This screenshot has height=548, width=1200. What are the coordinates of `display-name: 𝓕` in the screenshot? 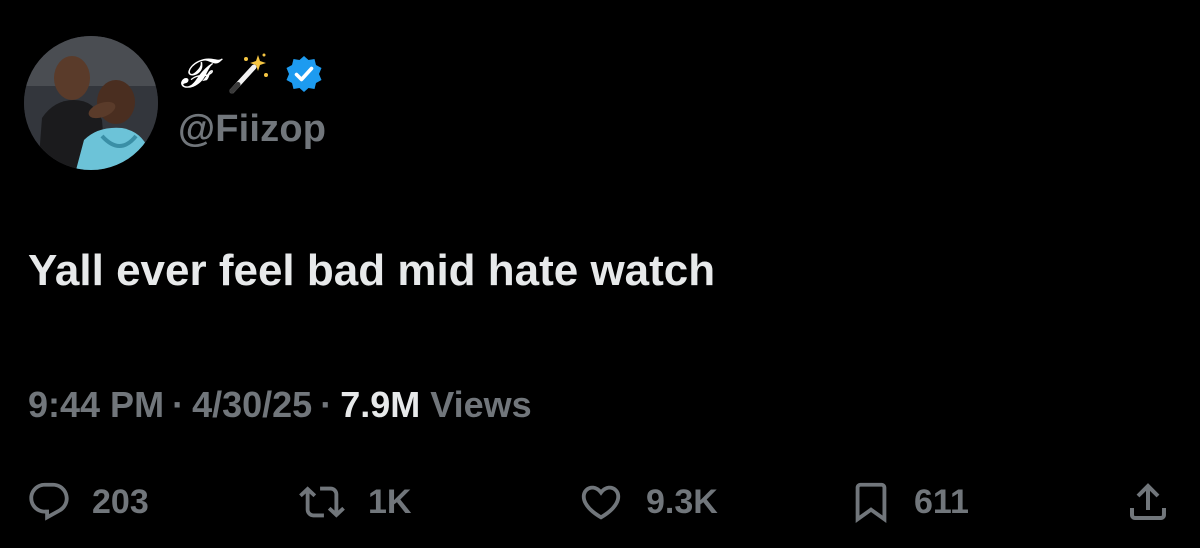 It's located at (252, 74).